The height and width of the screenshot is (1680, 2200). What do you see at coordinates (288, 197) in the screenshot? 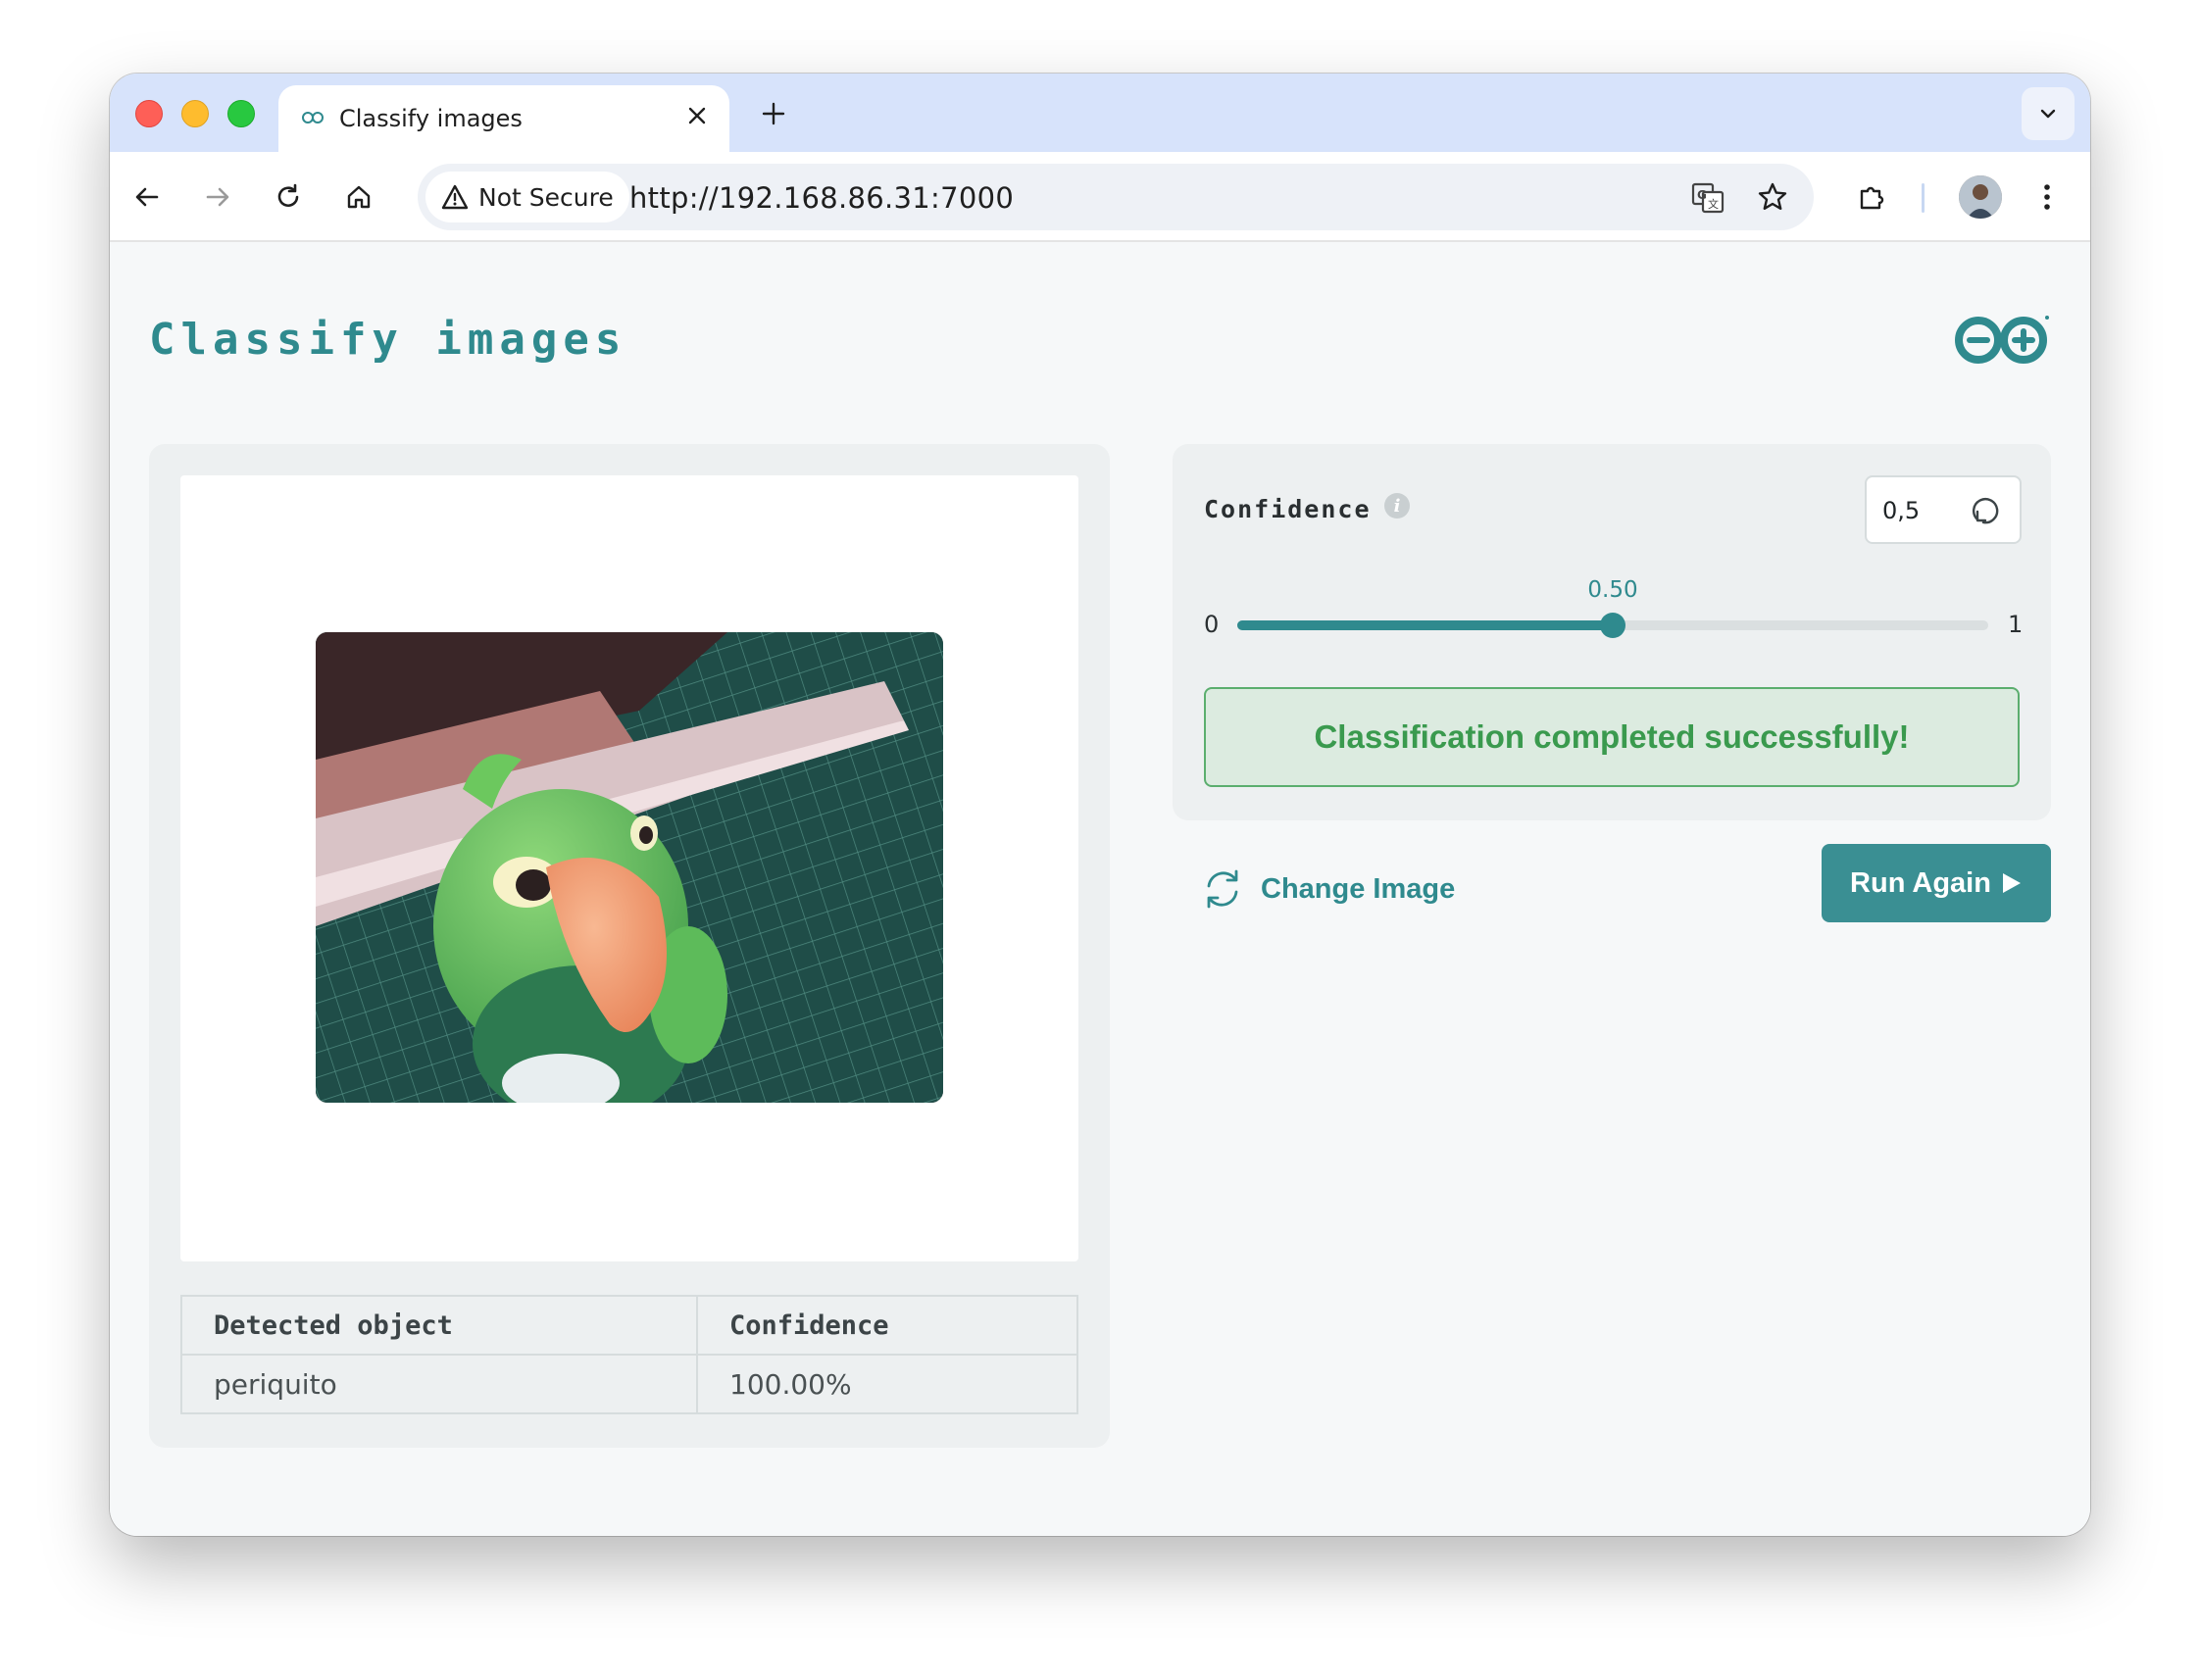
I see `reload-icon` at bounding box center [288, 197].